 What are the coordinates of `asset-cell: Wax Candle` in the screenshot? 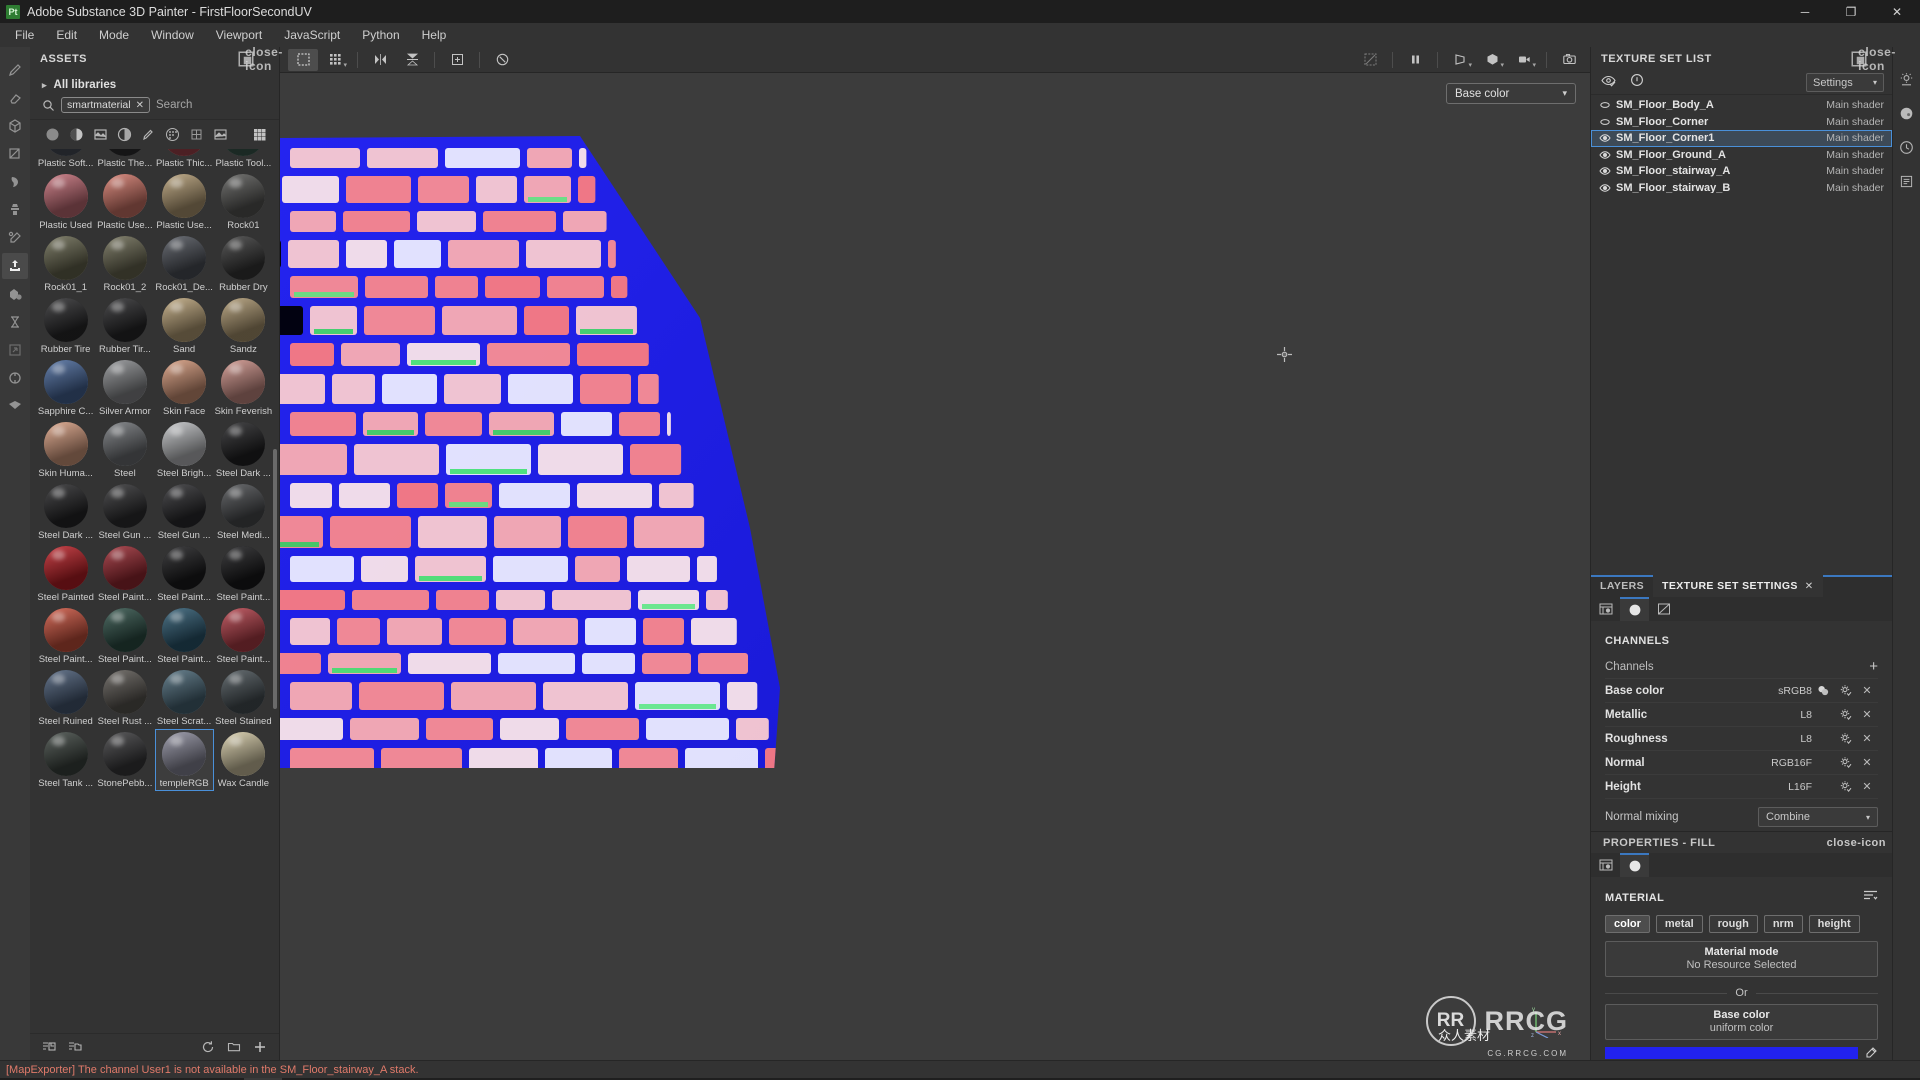 It's located at (243, 760).